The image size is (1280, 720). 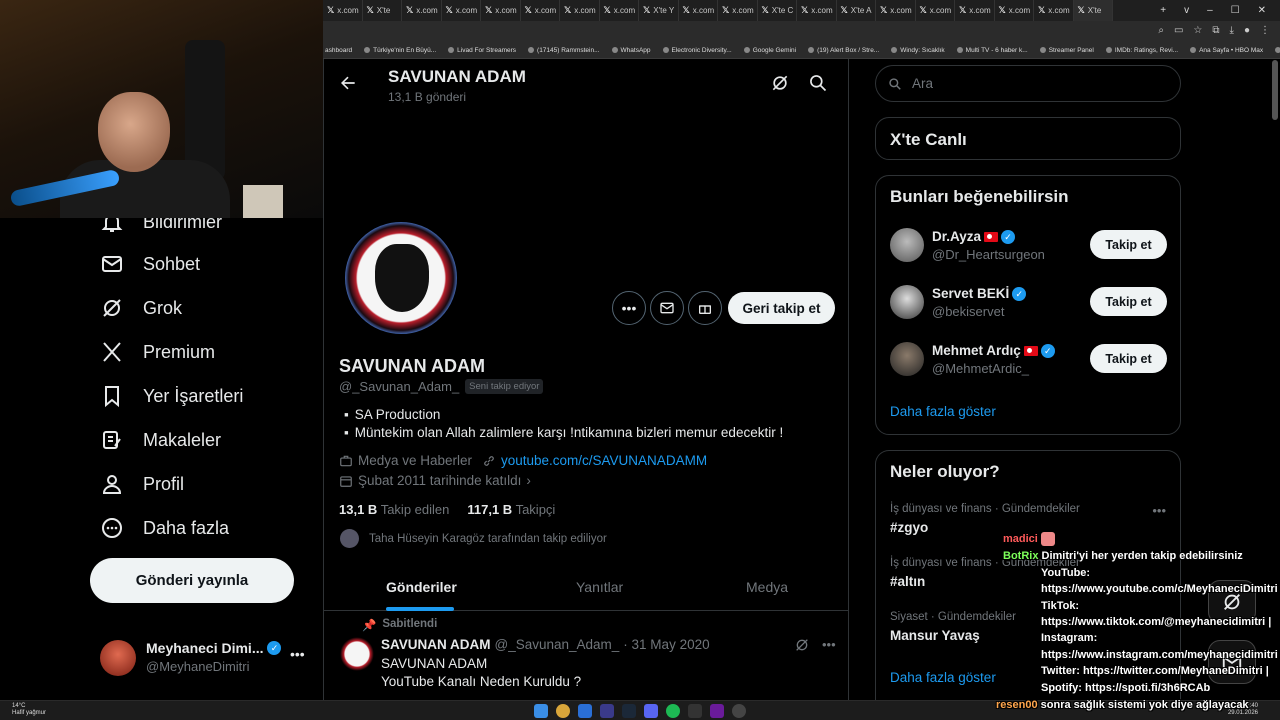 What do you see at coordinates (856, 10) in the screenshot?
I see `browser-tab: 𝕏 X'te A` at bounding box center [856, 10].